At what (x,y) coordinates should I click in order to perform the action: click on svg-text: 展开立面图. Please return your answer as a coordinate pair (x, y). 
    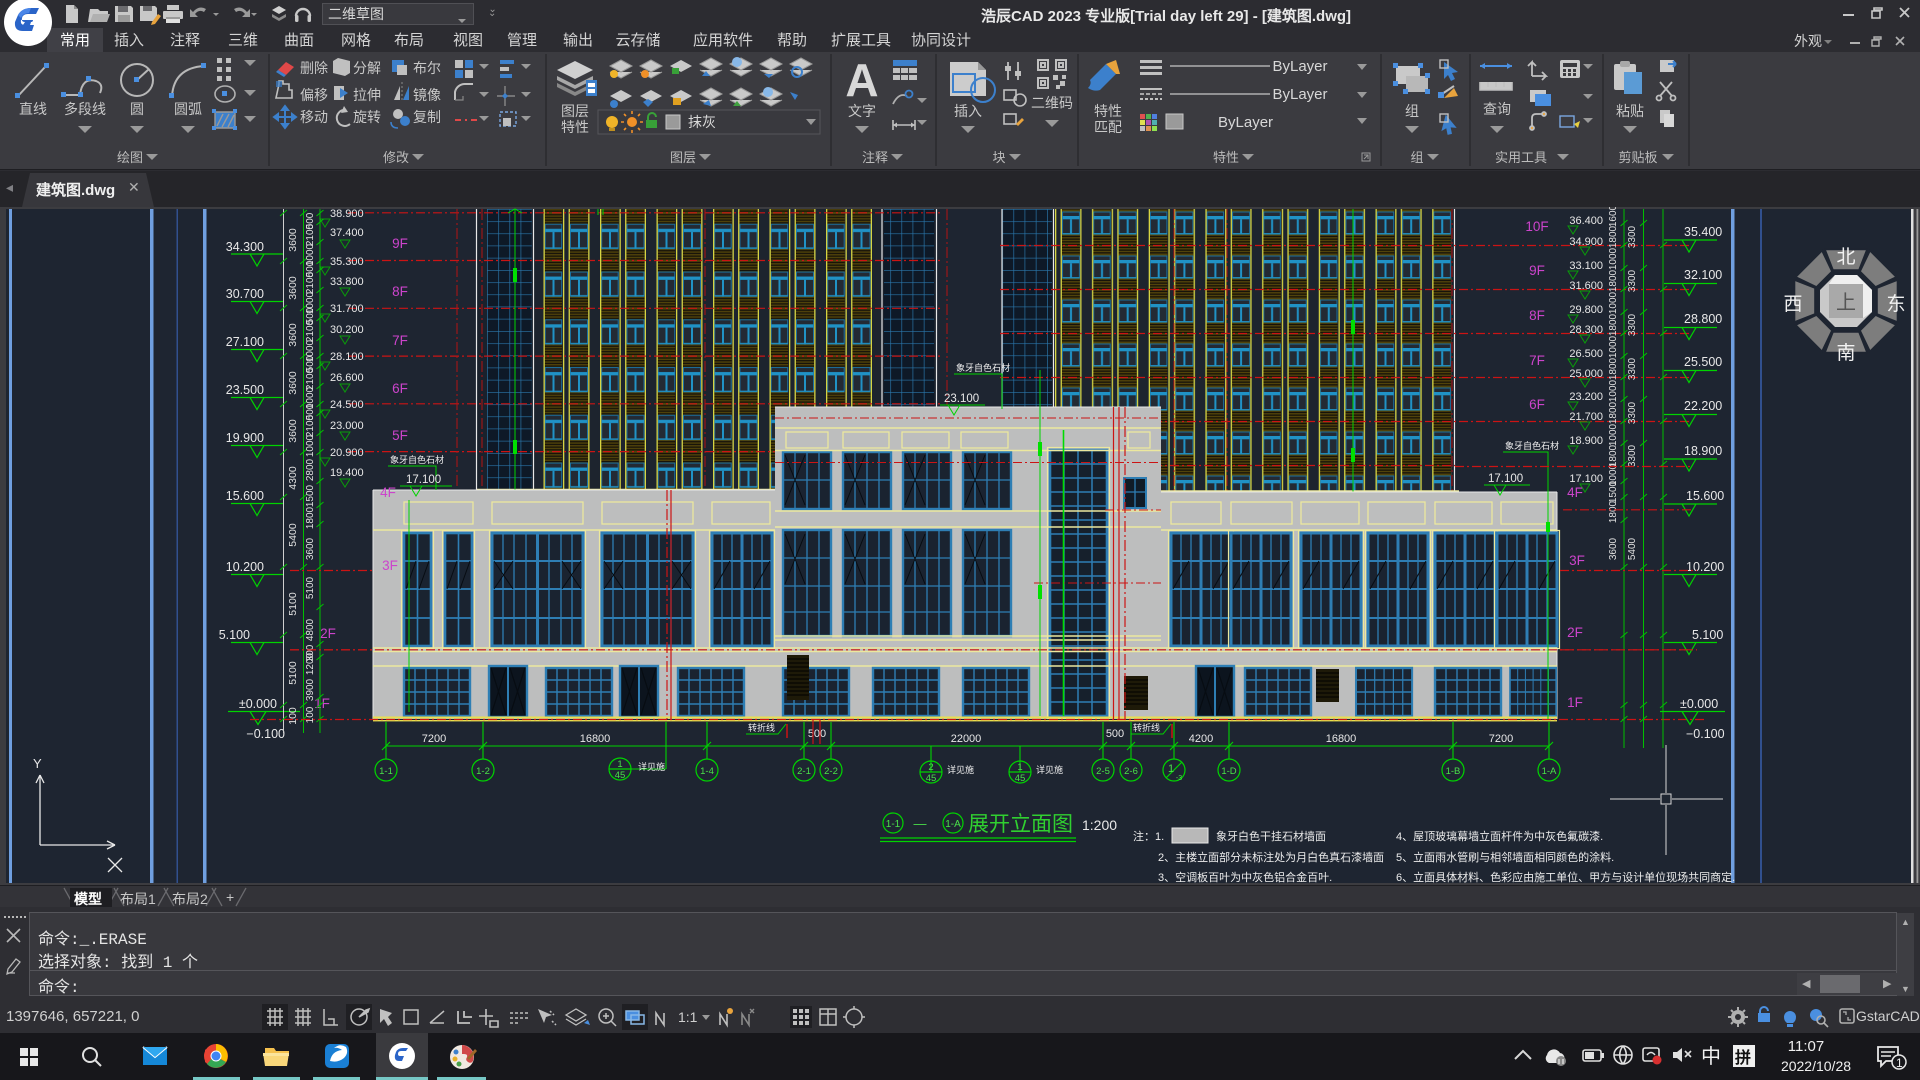
    Looking at the image, I should click on (1020, 824).